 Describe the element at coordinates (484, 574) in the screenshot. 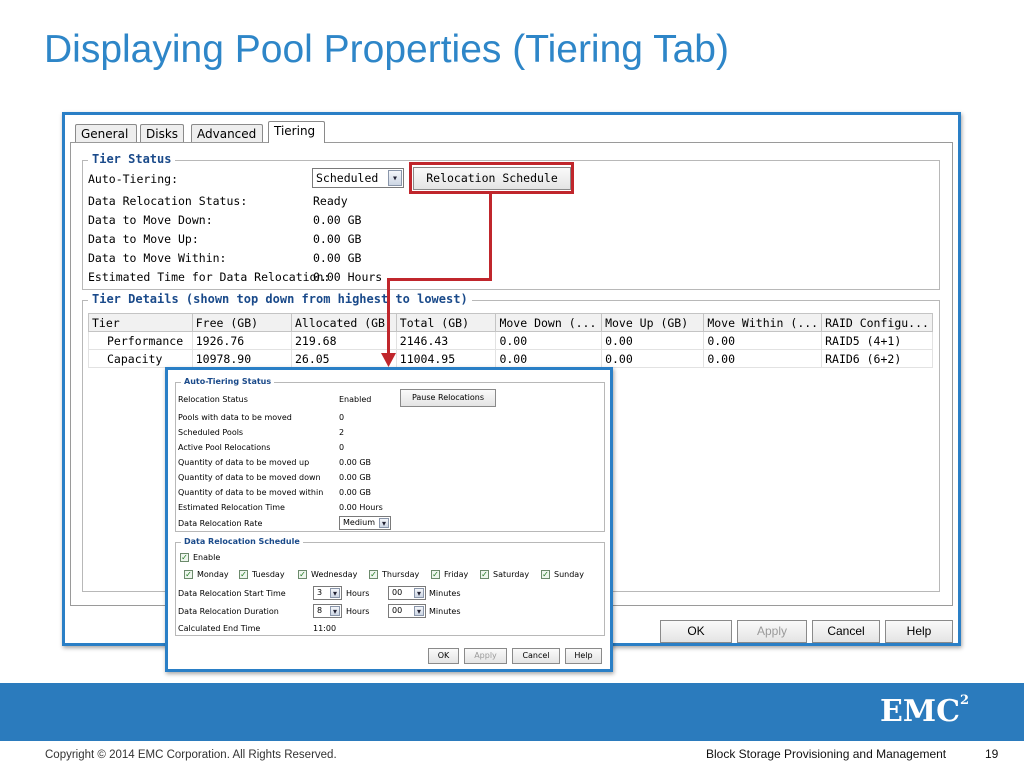

I see `saturday-checkbox: ✓` at that location.